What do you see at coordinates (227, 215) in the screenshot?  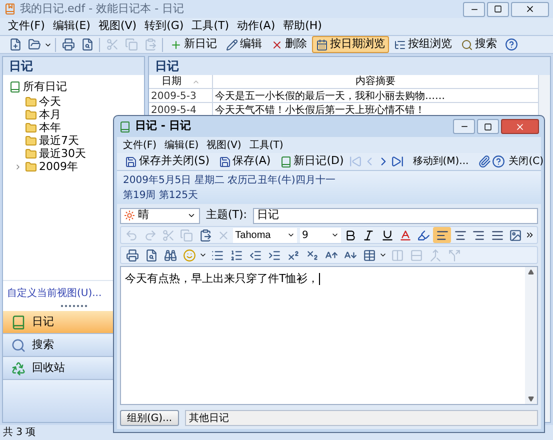 I see `subject-label: 主题(T):` at bounding box center [227, 215].